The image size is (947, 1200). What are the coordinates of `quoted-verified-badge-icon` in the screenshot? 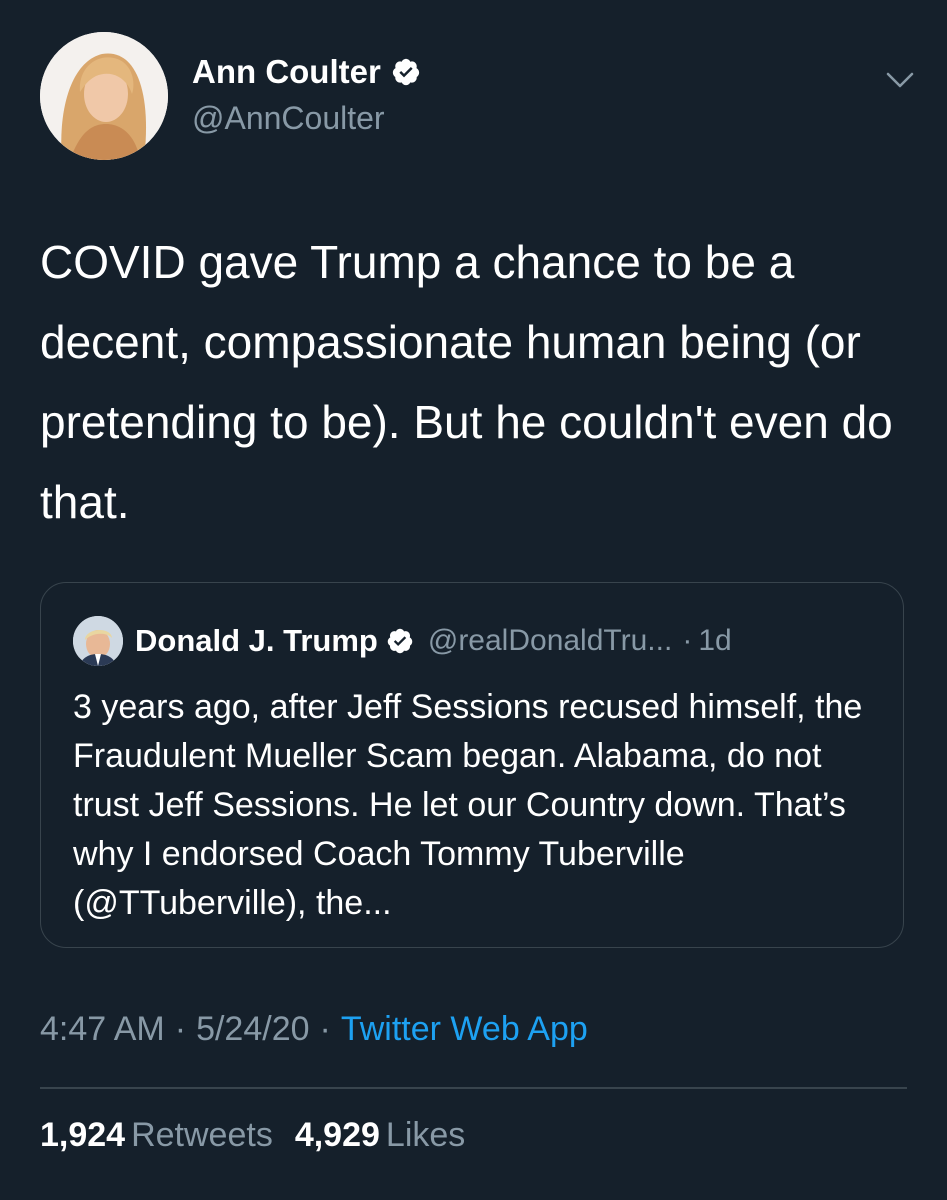 It's located at (400, 641).